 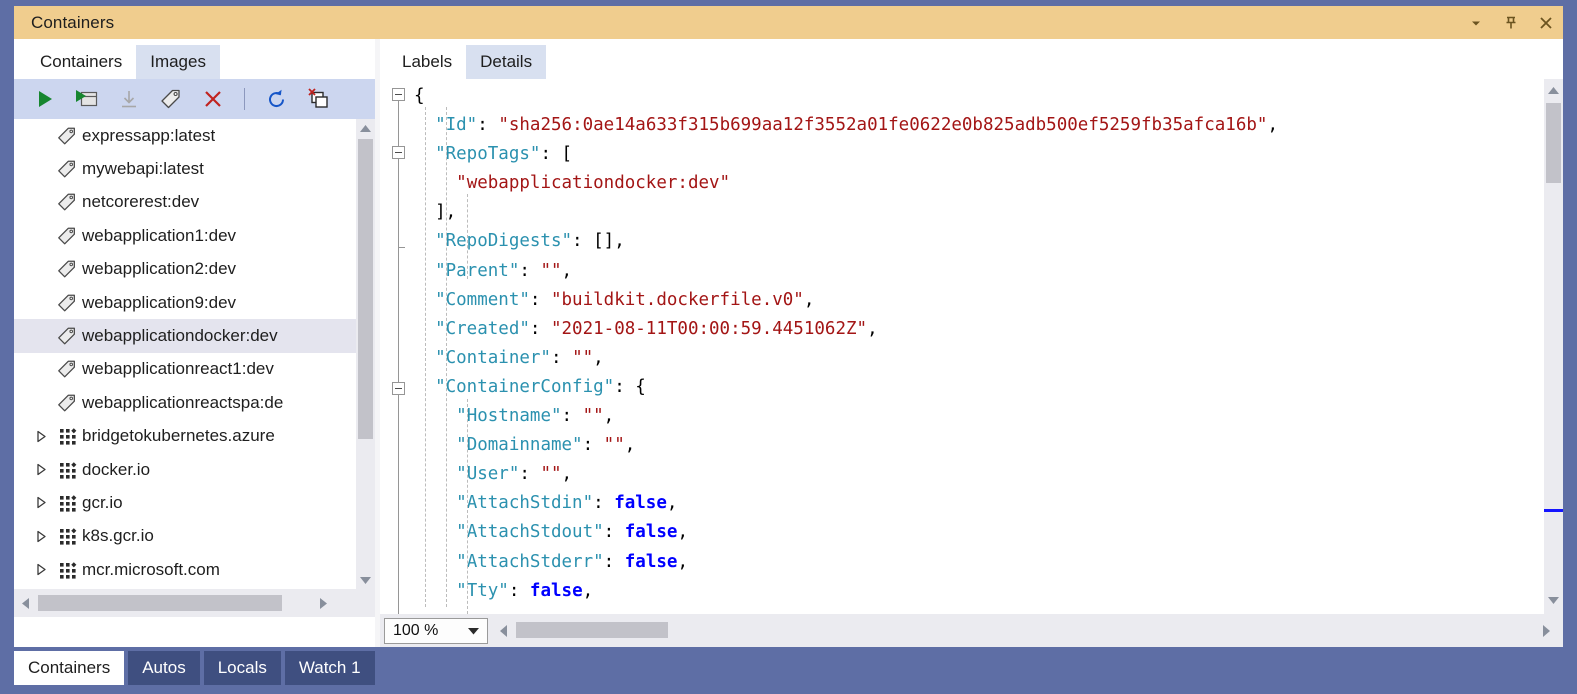 What do you see at coordinates (436, 630) in the screenshot?
I see `zoom-level-select: 100 %` at bounding box center [436, 630].